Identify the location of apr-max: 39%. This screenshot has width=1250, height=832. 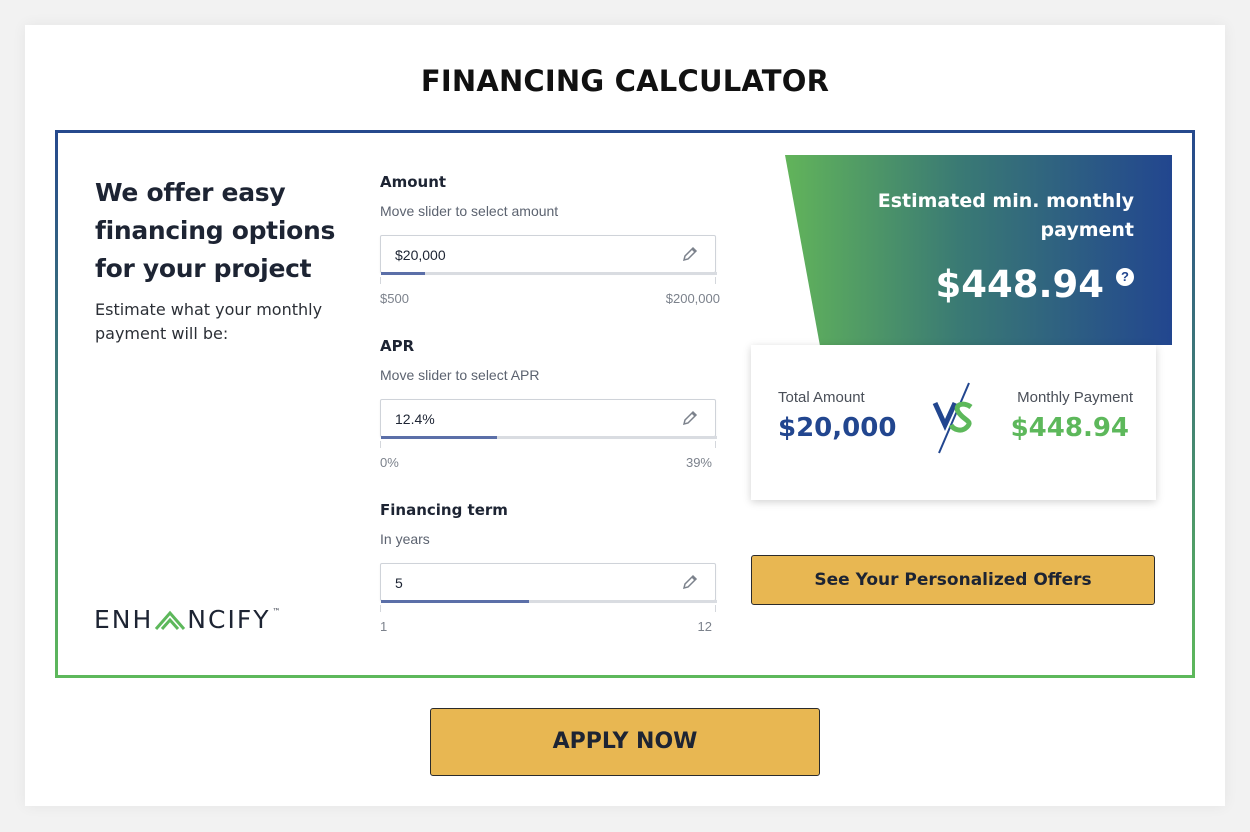
(698, 462).